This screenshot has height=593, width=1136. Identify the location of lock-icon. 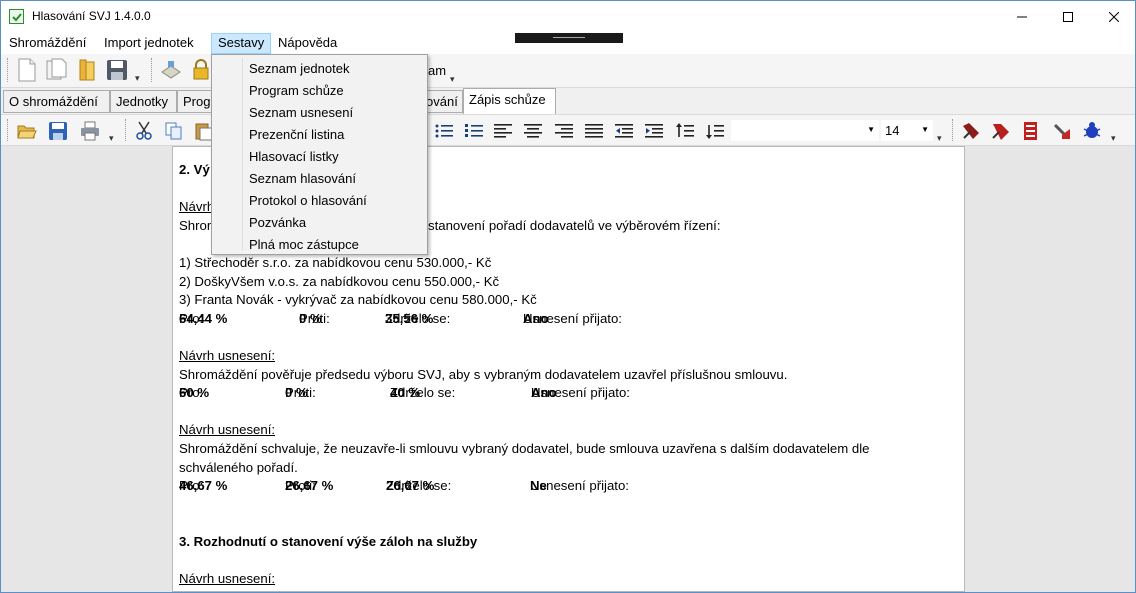
(201, 70).